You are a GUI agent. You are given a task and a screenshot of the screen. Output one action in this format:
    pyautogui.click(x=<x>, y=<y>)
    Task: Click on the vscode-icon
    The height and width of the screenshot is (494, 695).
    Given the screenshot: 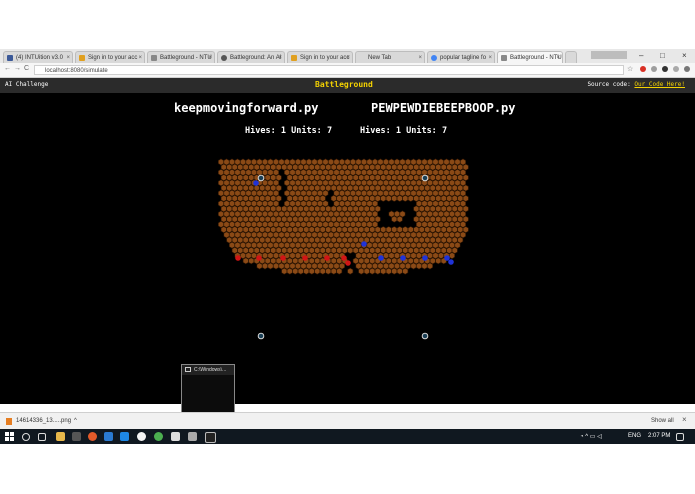 What is the action you would take?
    pyautogui.click(x=124, y=436)
    